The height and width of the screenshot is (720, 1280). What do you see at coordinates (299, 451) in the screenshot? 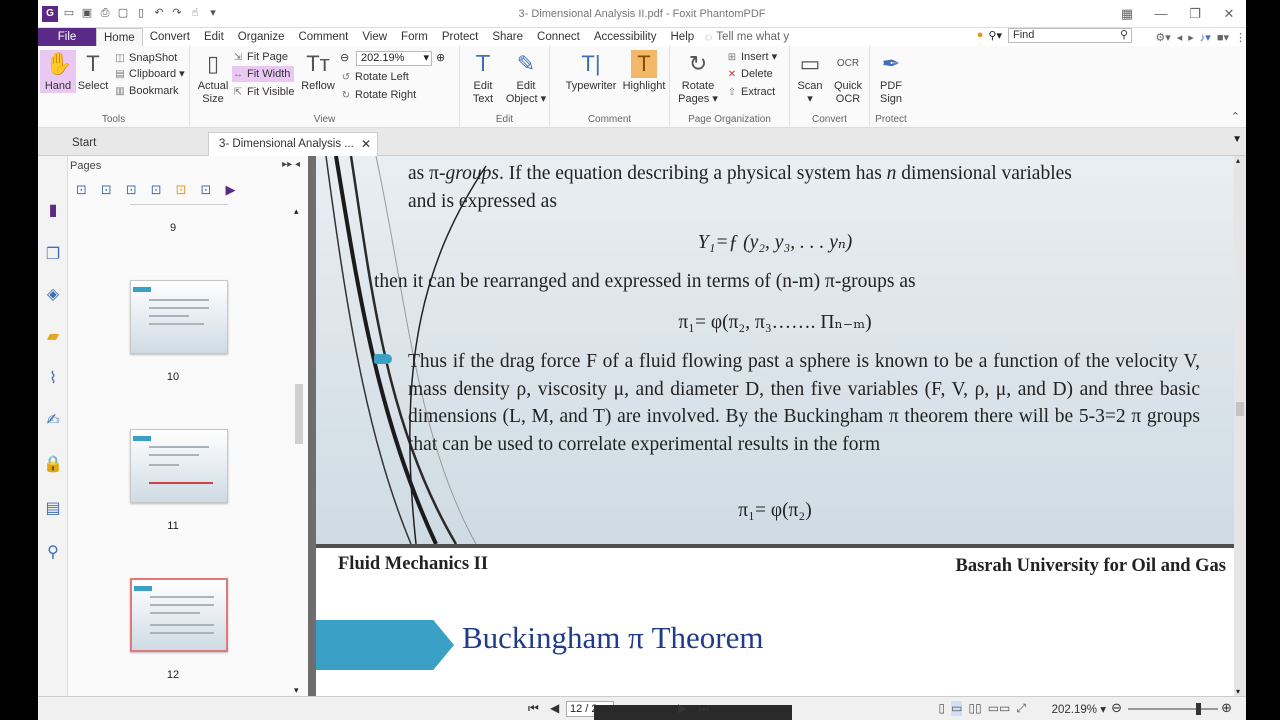
I see `pages-scrollbar: ▴ ▾` at bounding box center [299, 451].